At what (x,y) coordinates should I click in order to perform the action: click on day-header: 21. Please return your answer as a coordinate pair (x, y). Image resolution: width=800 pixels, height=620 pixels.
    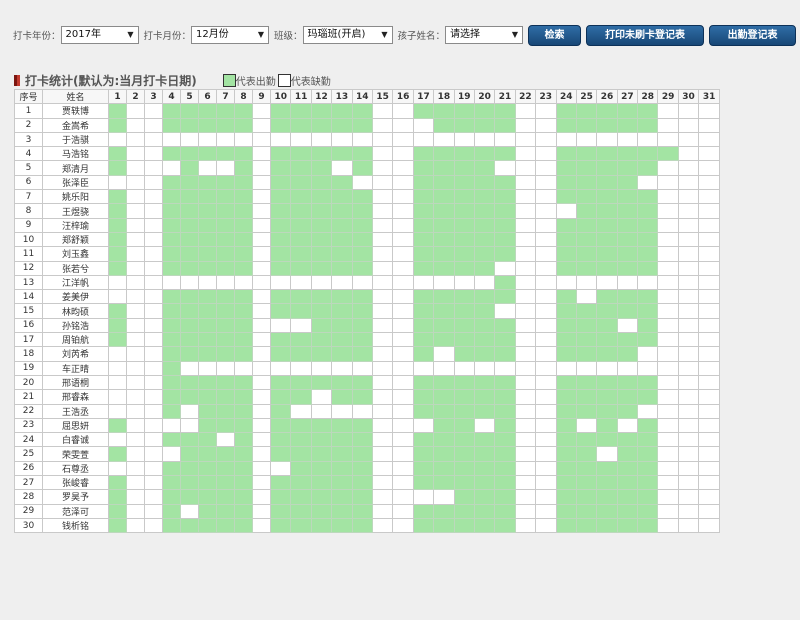
    Looking at the image, I should click on (505, 96).